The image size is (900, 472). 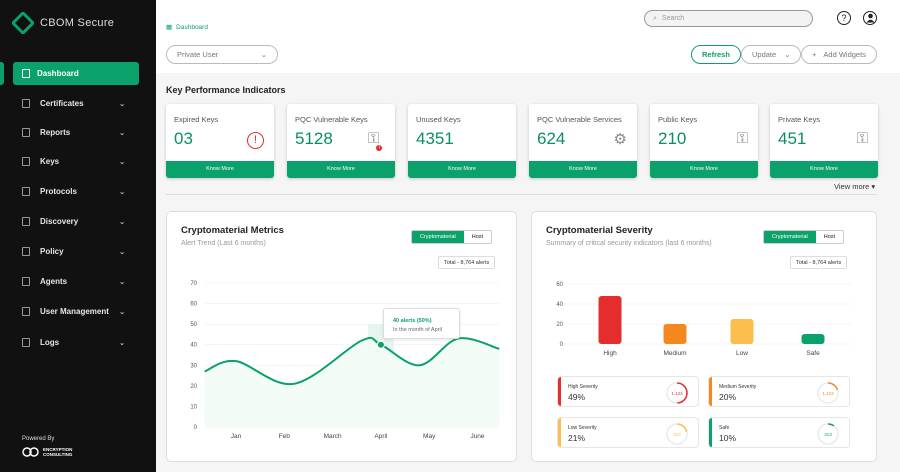 I want to click on user-select-value: Private User, so click(x=198, y=54).